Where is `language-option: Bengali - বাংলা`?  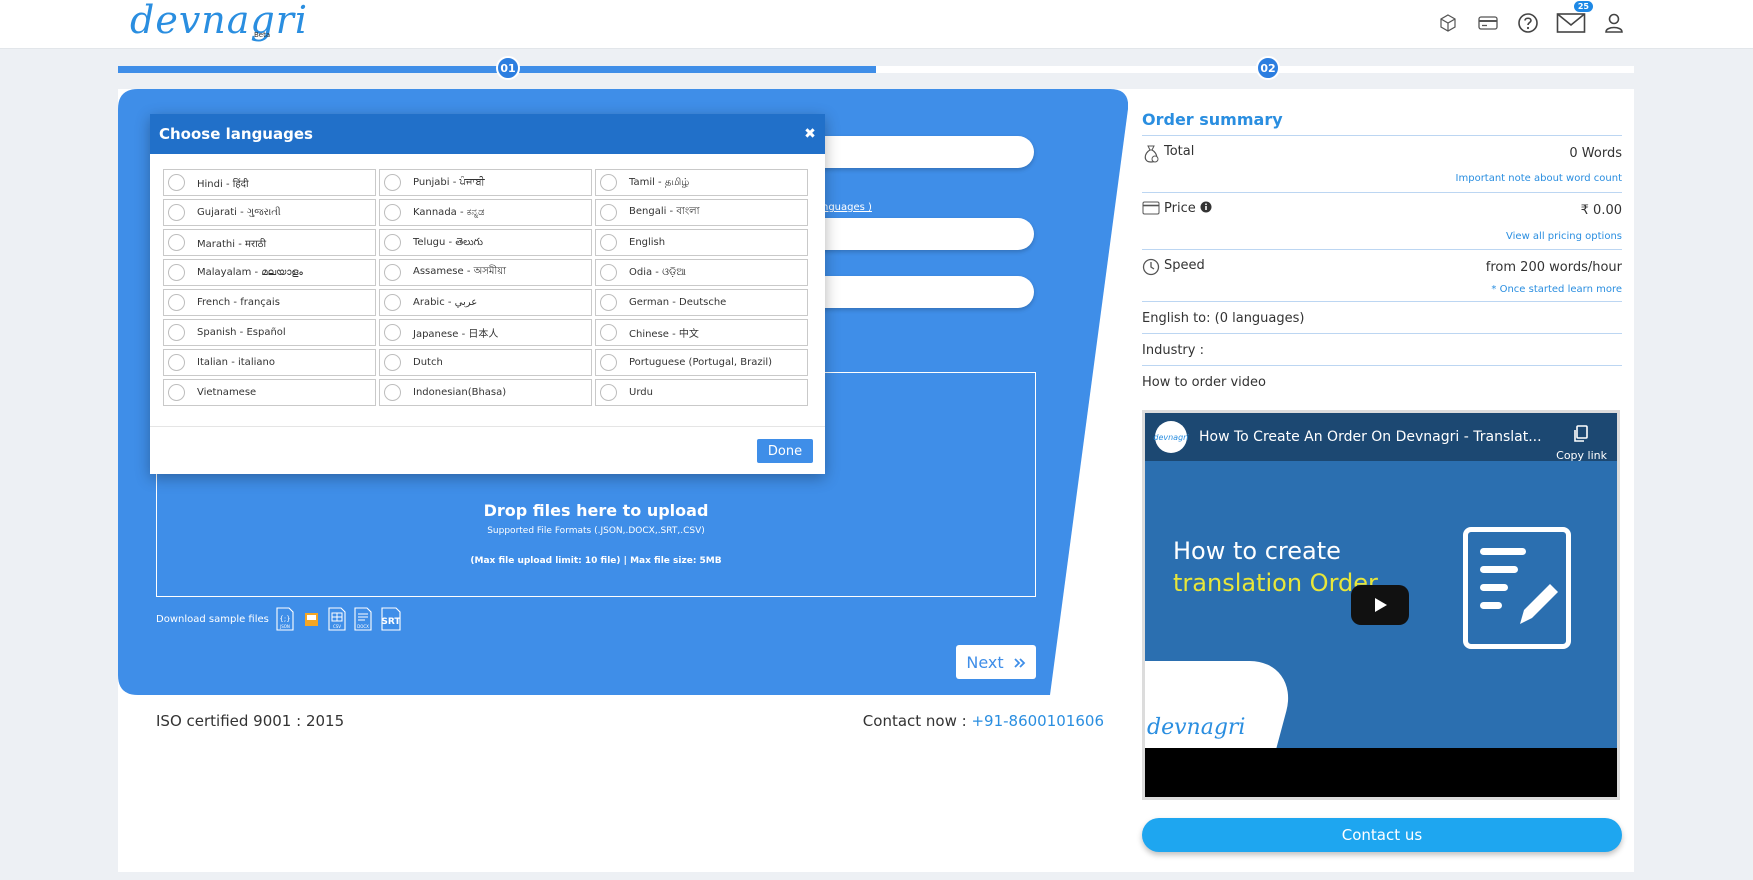 language-option: Bengali - বাংলা is located at coordinates (701, 212).